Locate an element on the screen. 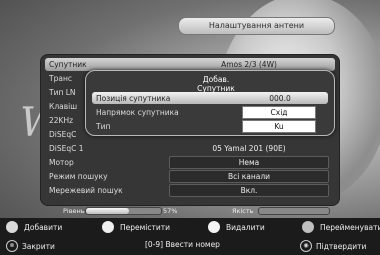  search-mode-row: Режим пошуку Всі канали is located at coordinates (190, 176).